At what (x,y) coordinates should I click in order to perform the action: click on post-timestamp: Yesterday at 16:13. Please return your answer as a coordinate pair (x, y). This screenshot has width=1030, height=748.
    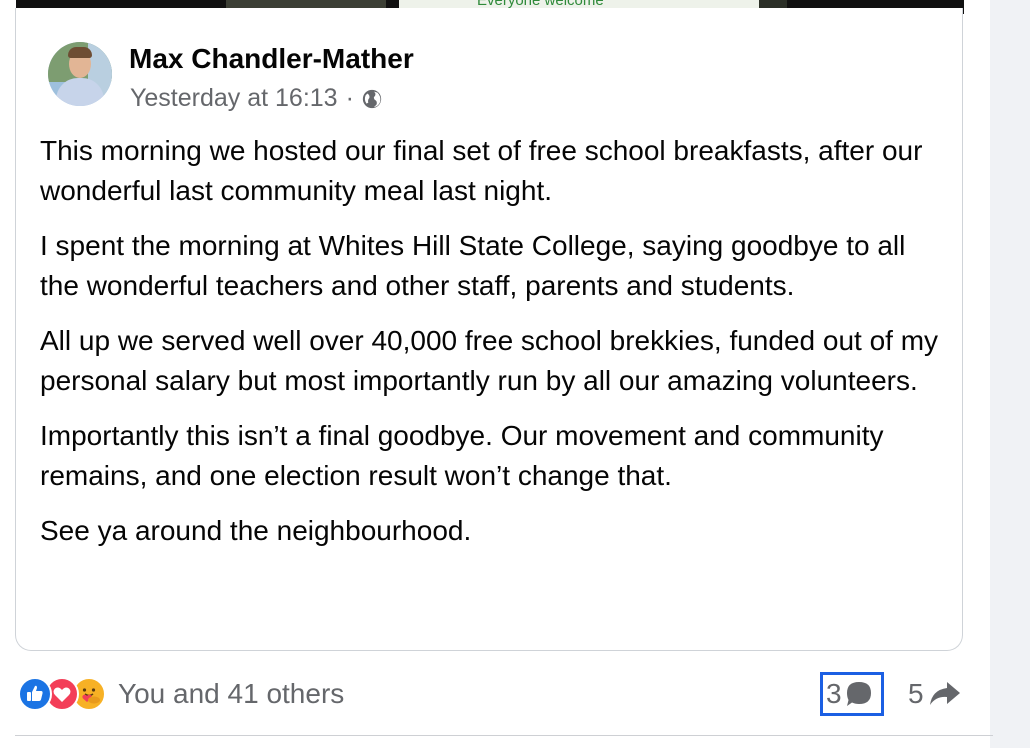
    Looking at the image, I should click on (234, 98).